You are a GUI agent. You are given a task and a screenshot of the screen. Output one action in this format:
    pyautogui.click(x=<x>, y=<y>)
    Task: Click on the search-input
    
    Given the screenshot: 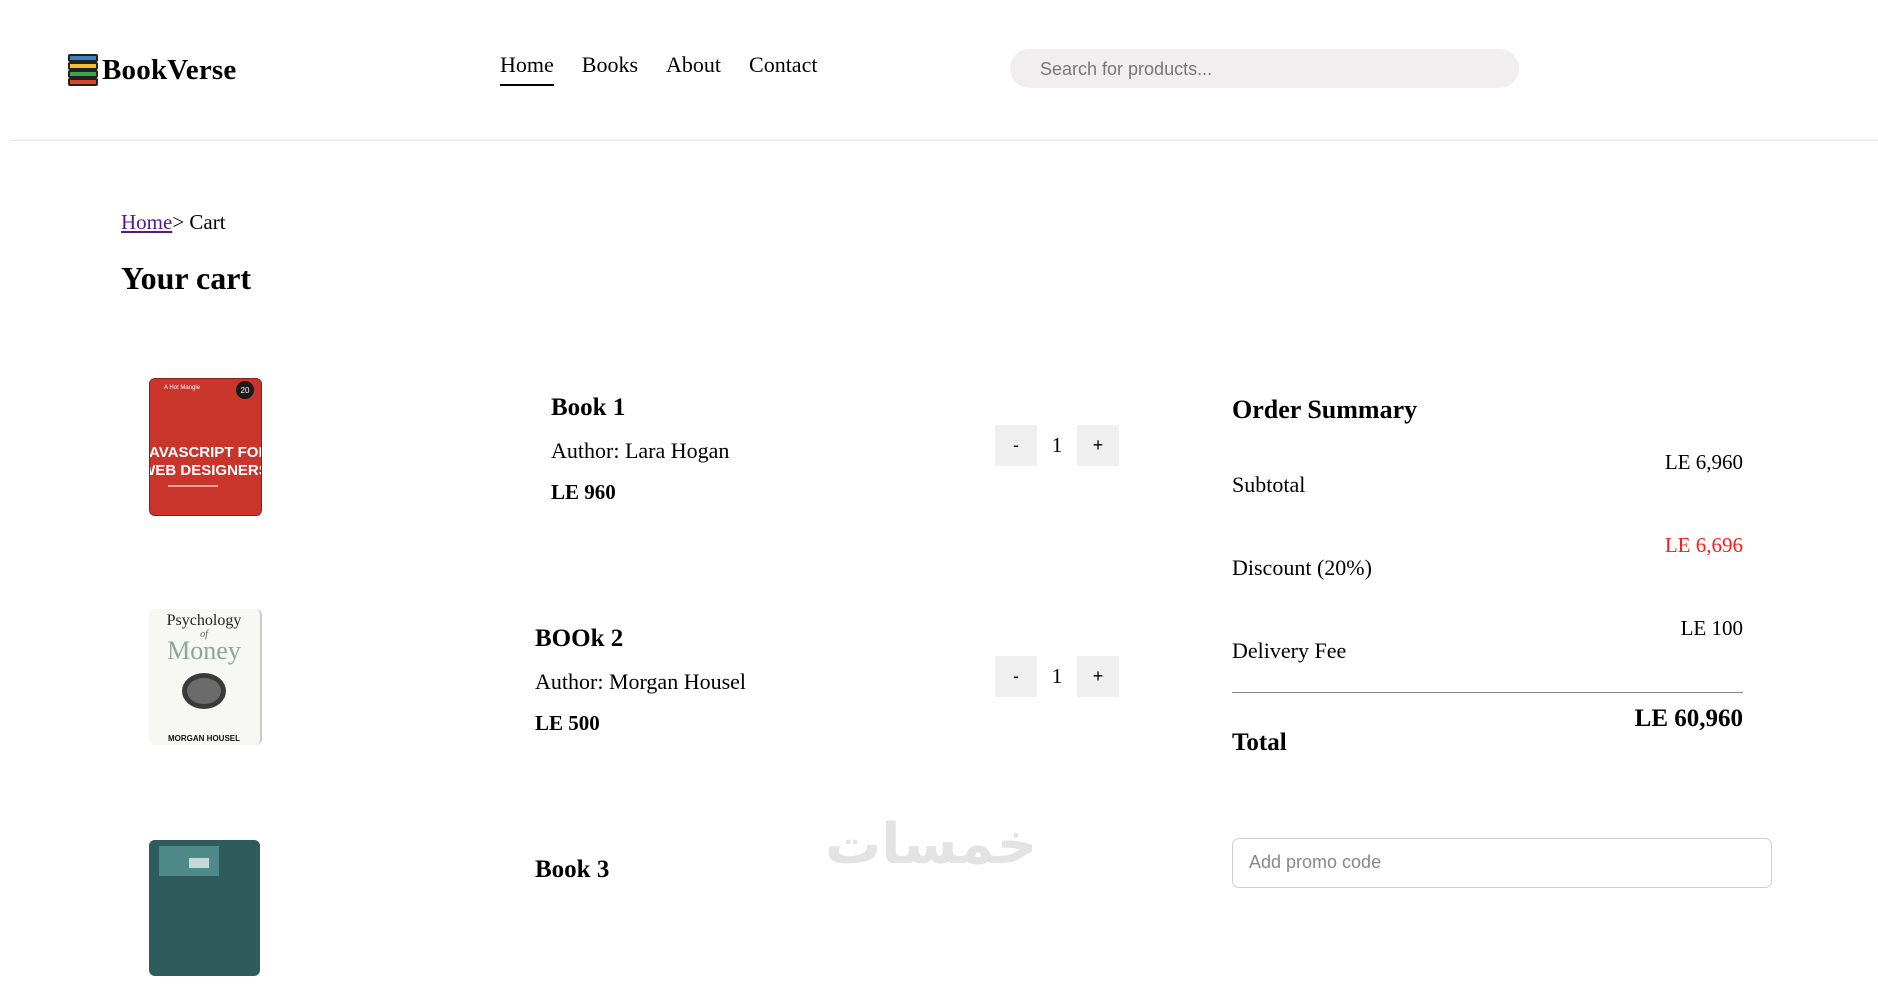 What is the action you would take?
    pyautogui.click(x=1270, y=69)
    